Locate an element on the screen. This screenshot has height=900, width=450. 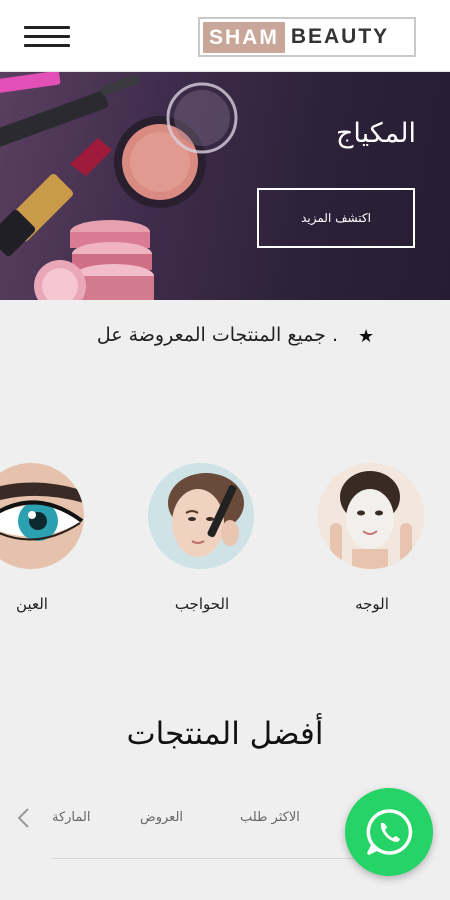
tab-most-ordered: الاكثر طلب is located at coordinates (270, 817).